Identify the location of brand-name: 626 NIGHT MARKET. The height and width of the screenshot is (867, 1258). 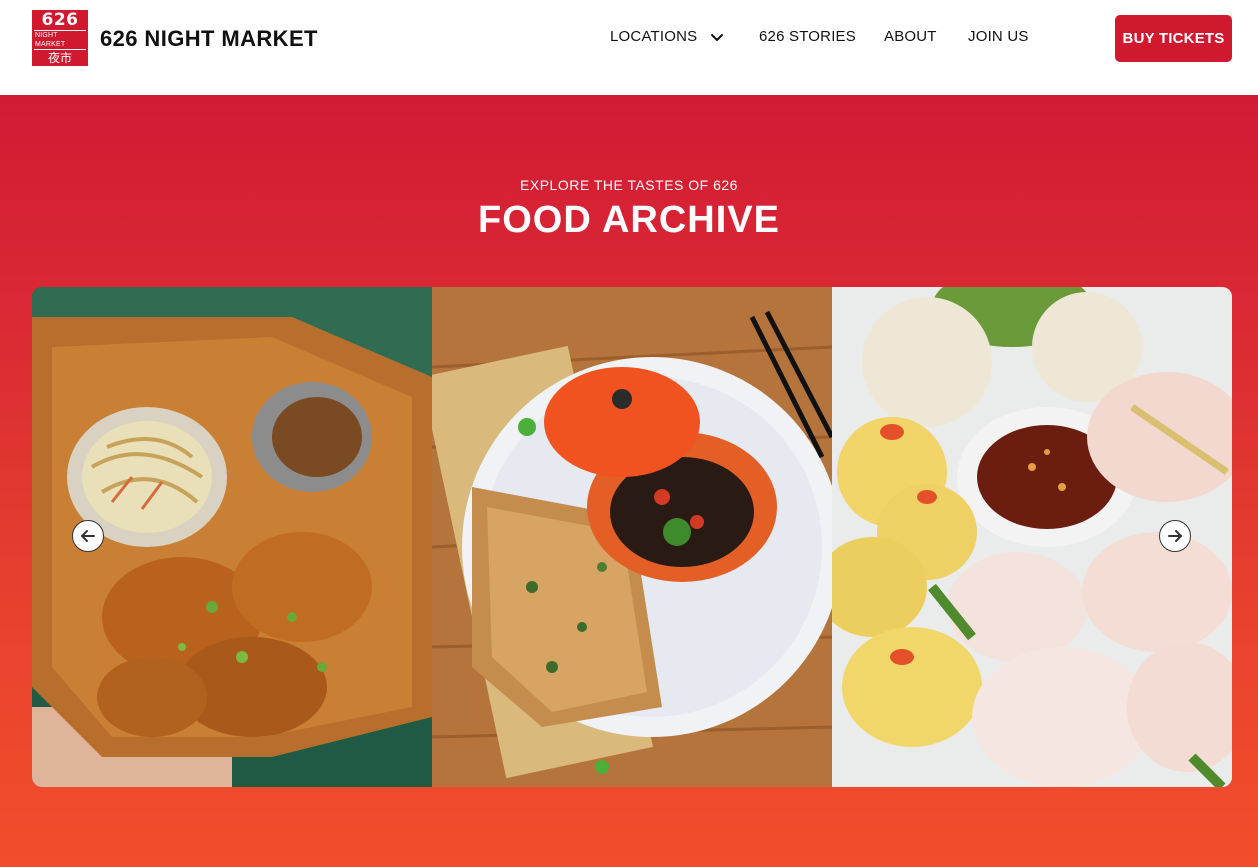
(209, 39).